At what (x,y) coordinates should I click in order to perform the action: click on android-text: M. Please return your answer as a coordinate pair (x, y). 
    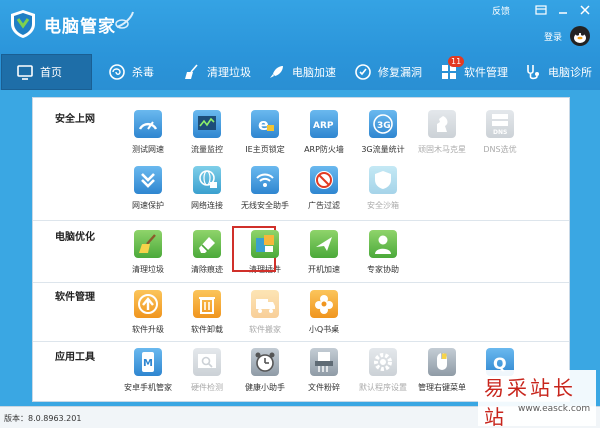
    Looking at the image, I should click on (148, 363).